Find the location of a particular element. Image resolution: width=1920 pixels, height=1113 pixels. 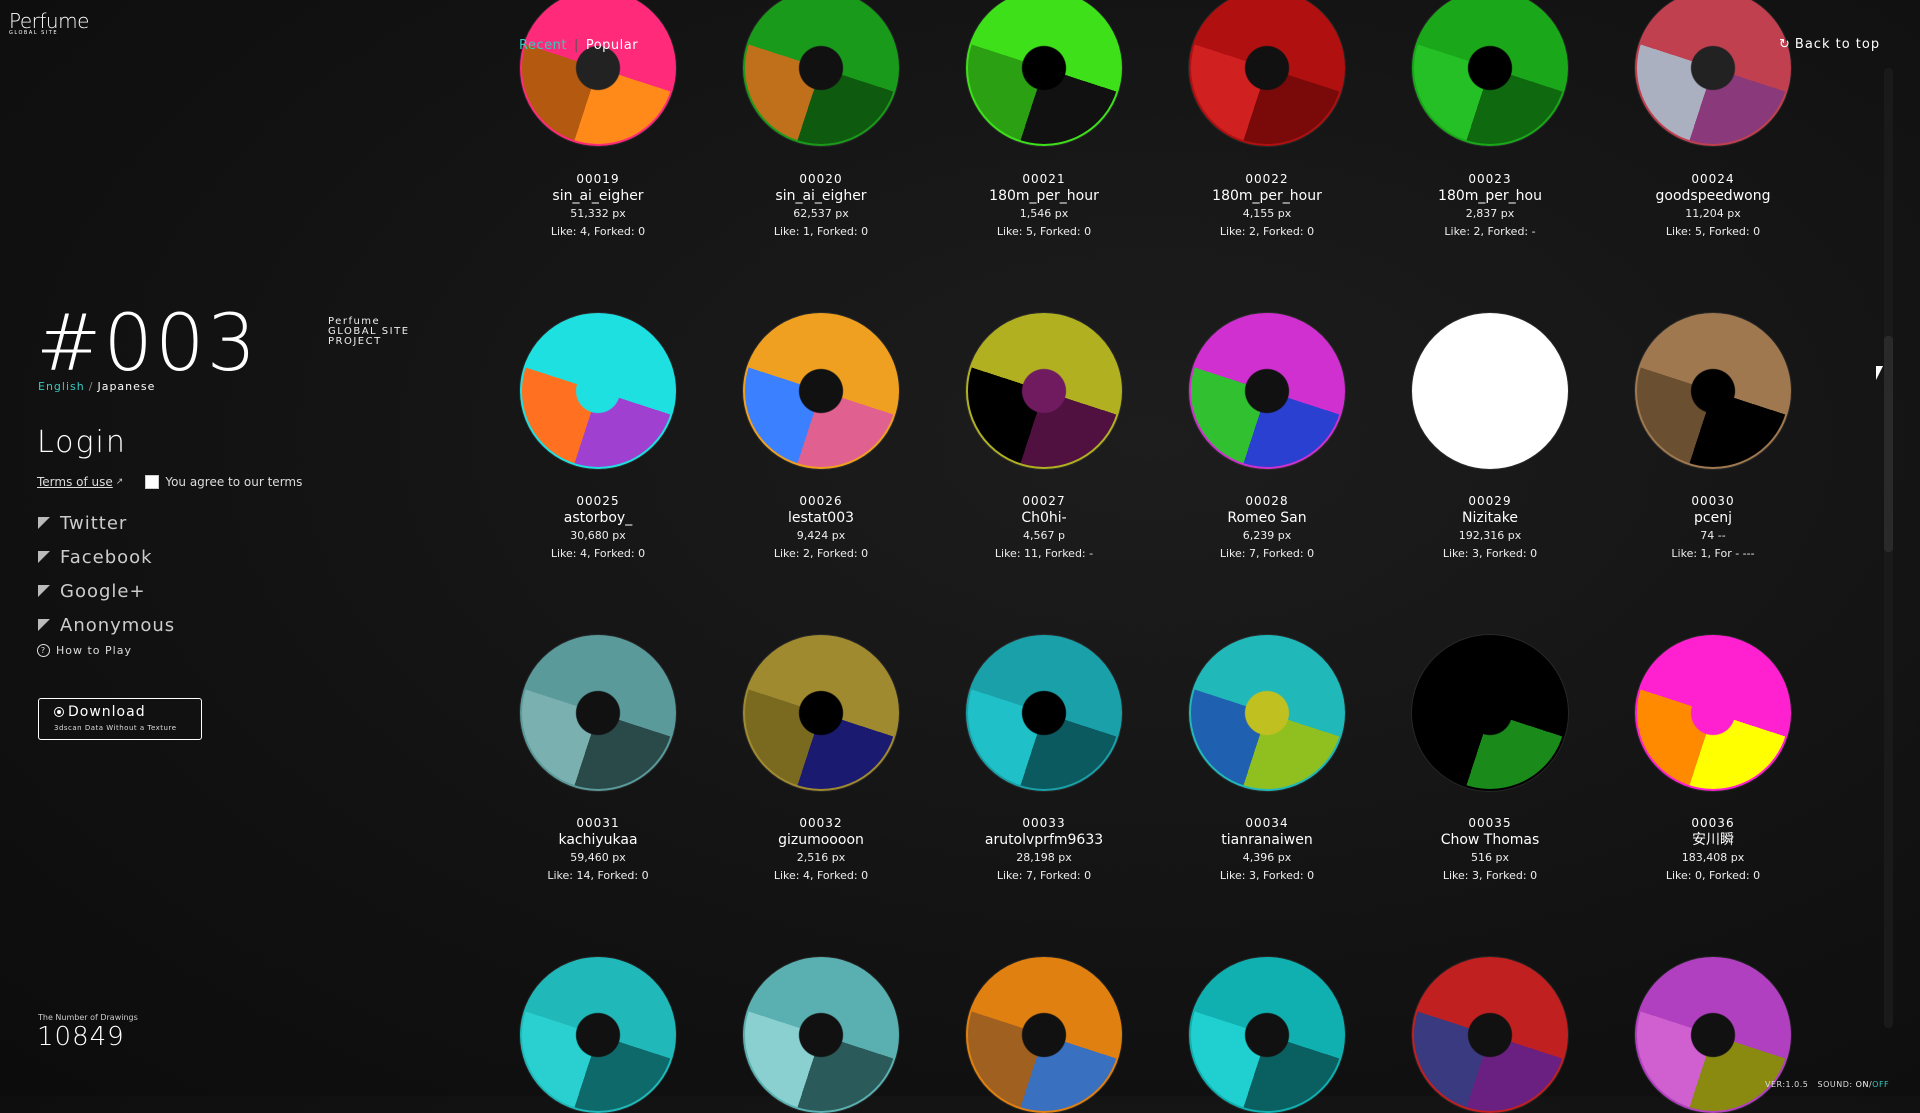

drawing-pixels: 28,198 px is located at coordinates (1044, 857).